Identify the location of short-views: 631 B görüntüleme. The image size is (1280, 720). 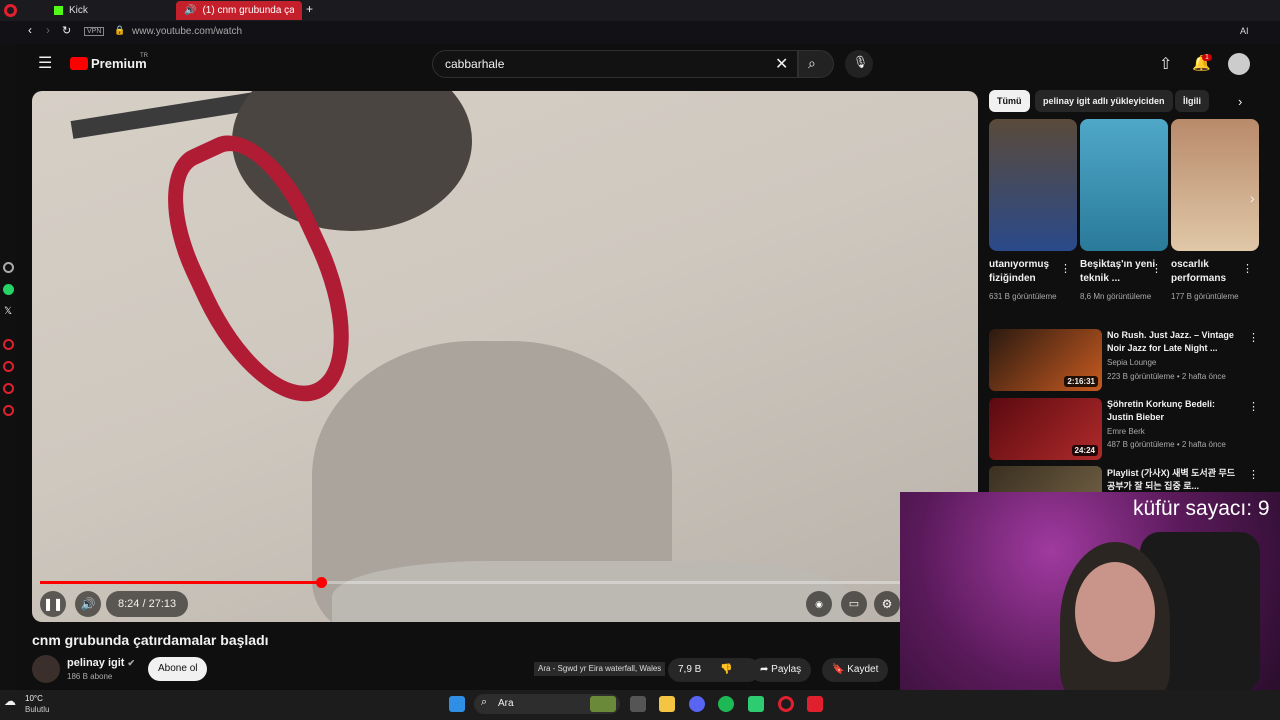
(1023, 296).